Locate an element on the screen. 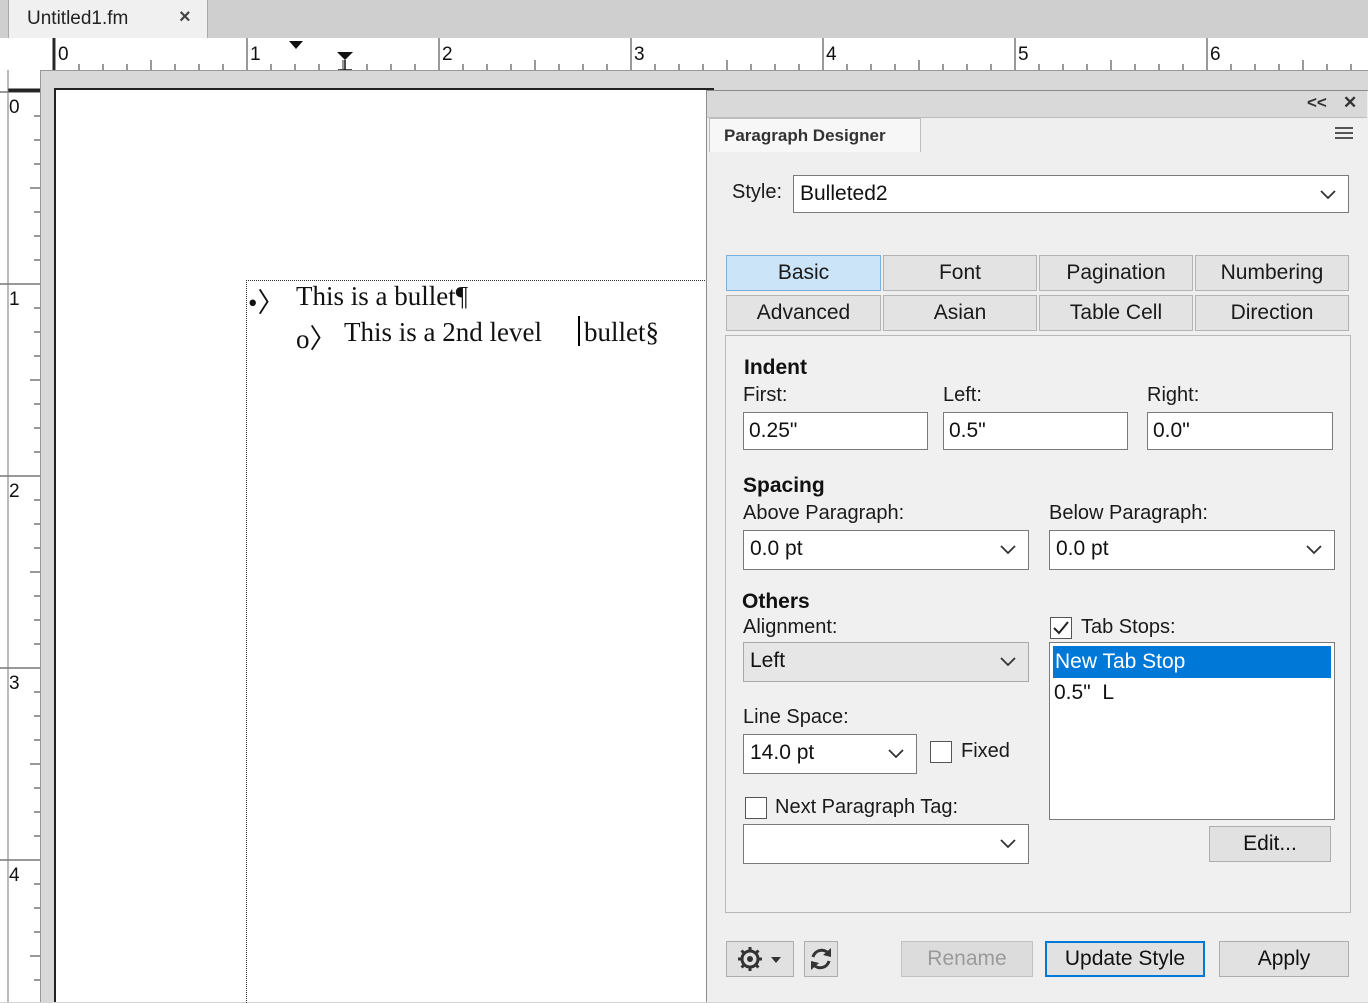  gear-icon is located at coordinates (759, 959).